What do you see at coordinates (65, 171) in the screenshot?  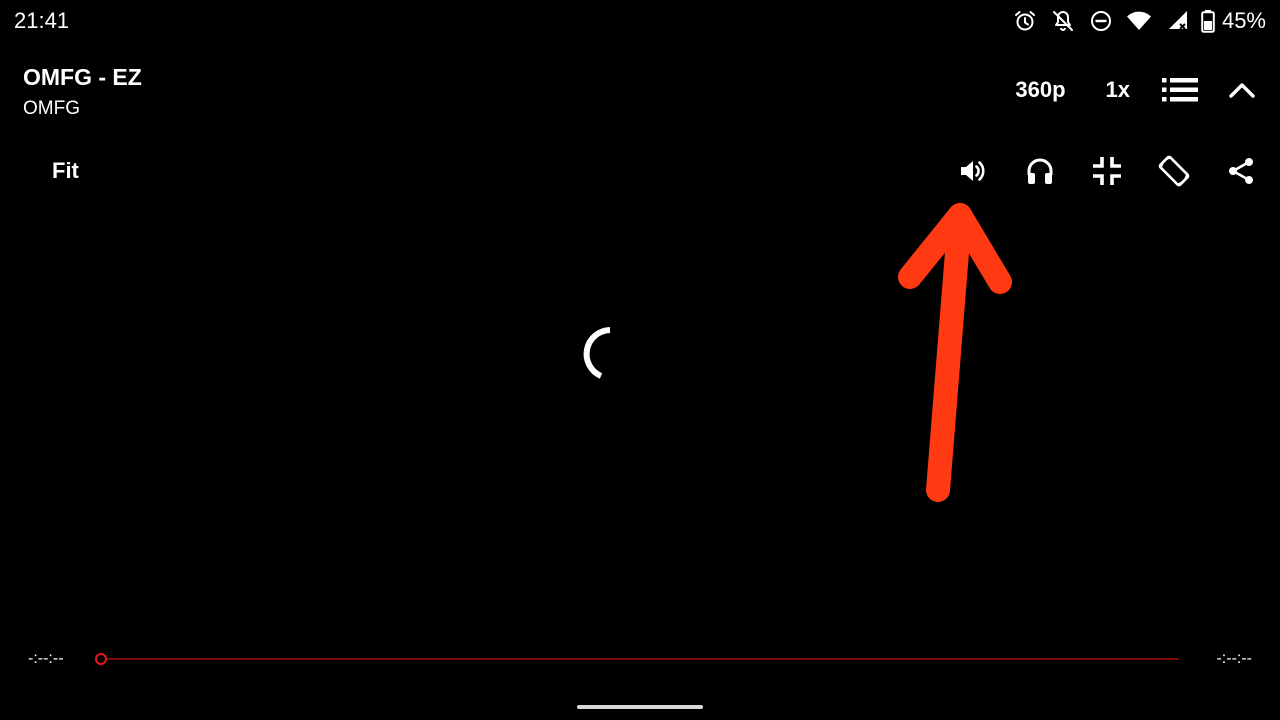 I see `fit-button: Fit` at bounding box center [65, 171].